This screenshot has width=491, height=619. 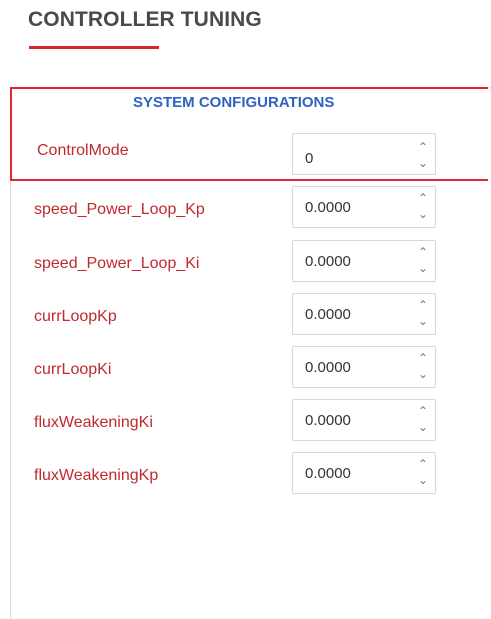 What do you see at coordinates (364, 154) in the screenshot?
I see `control-mode-stepper: 0 ⌃ ⌄` at bounding box center [364, 154].